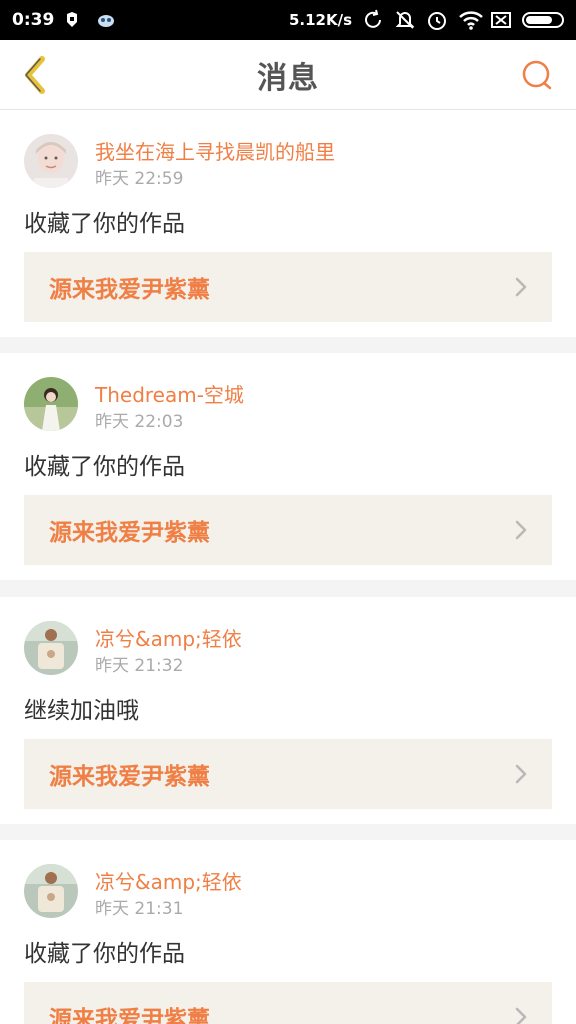  What do you see at coordinates (169, 393) in the screenshot?
I see `user-name: Thedream-空城` at bounding box center [169, 393].